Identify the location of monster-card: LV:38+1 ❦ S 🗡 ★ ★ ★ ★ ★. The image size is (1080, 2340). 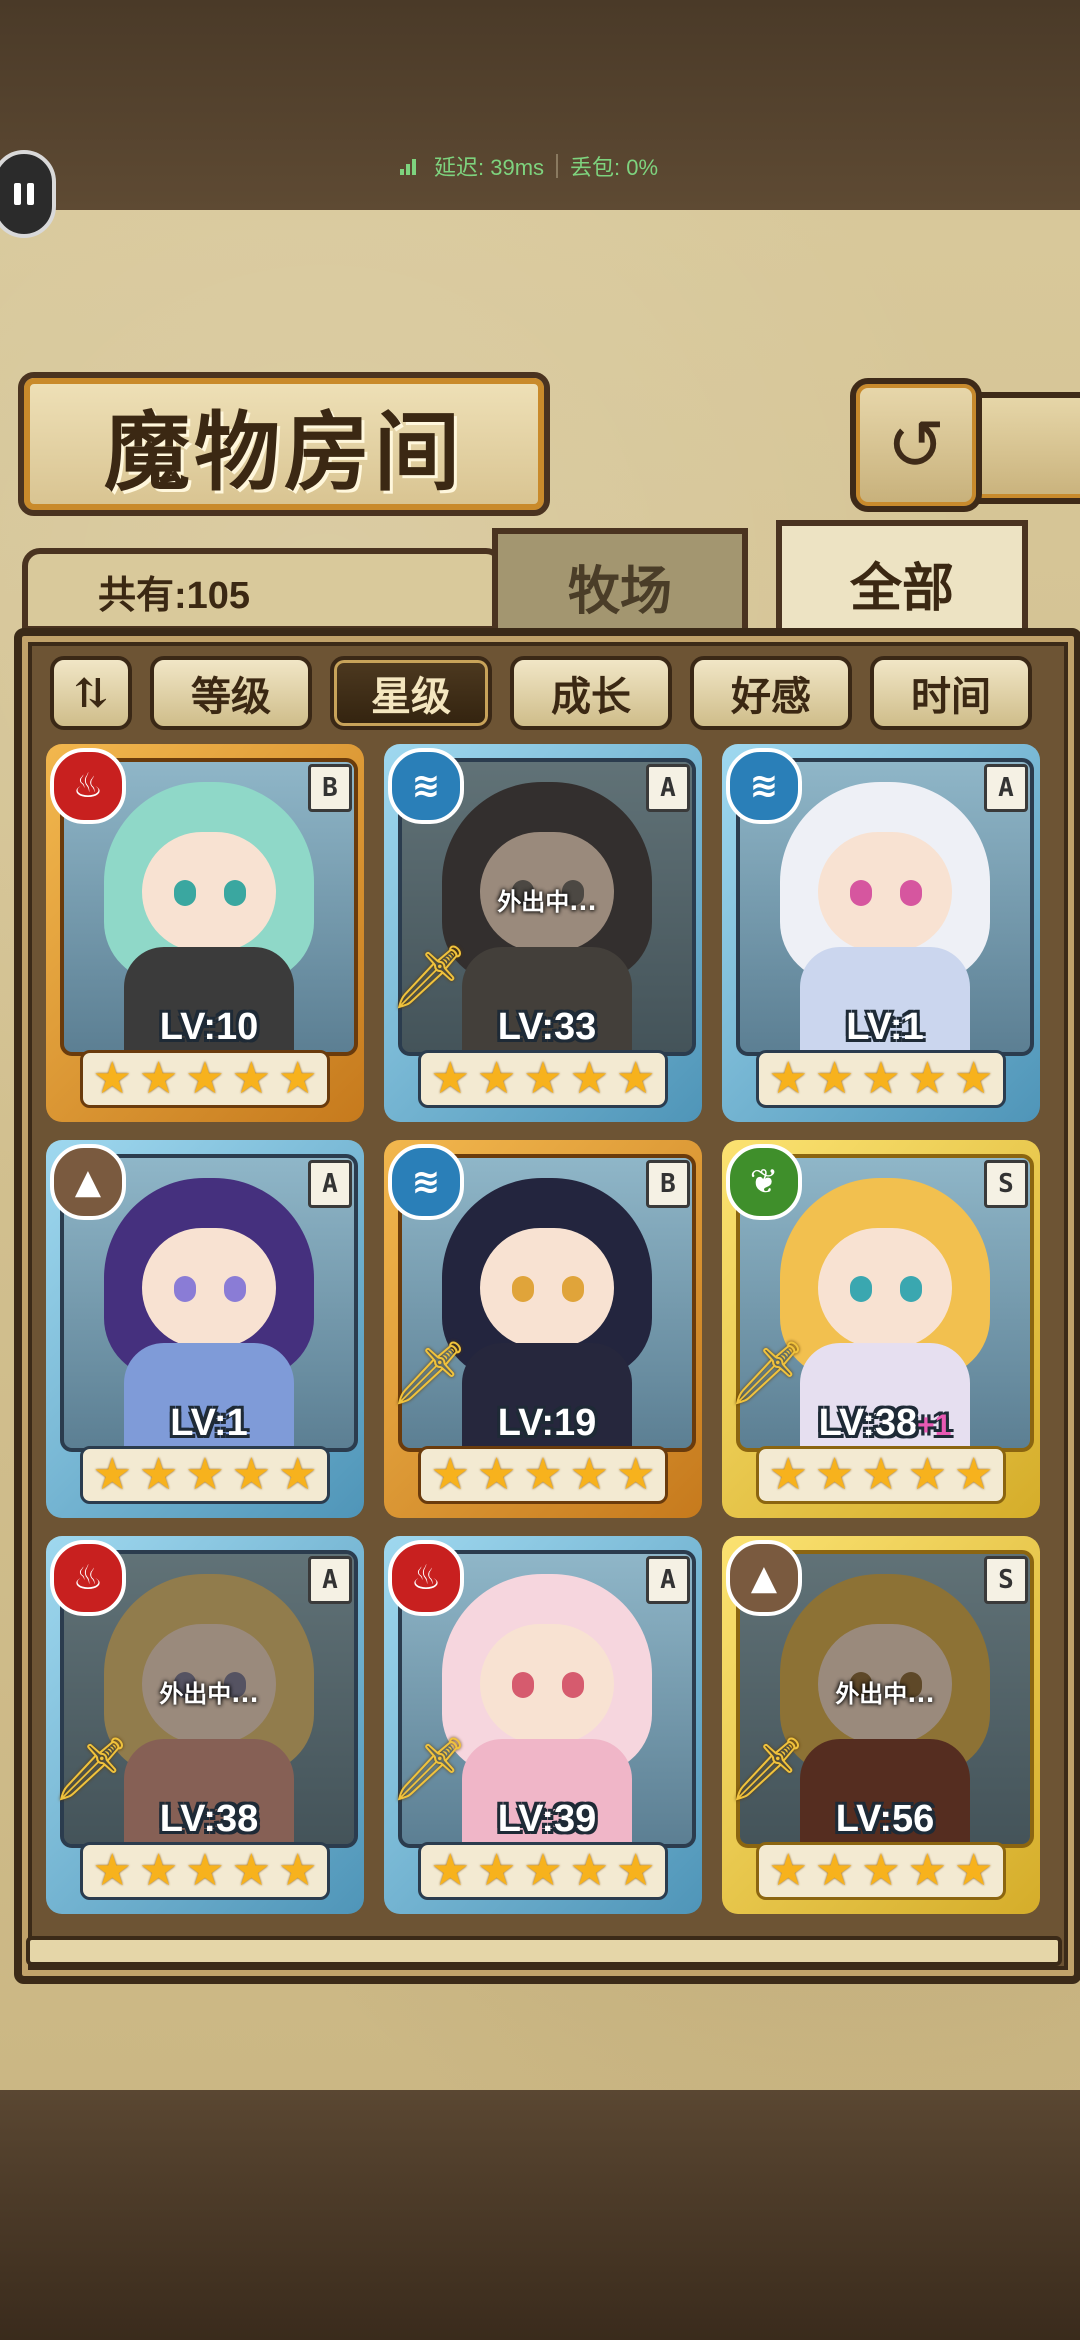
(881, 1329).